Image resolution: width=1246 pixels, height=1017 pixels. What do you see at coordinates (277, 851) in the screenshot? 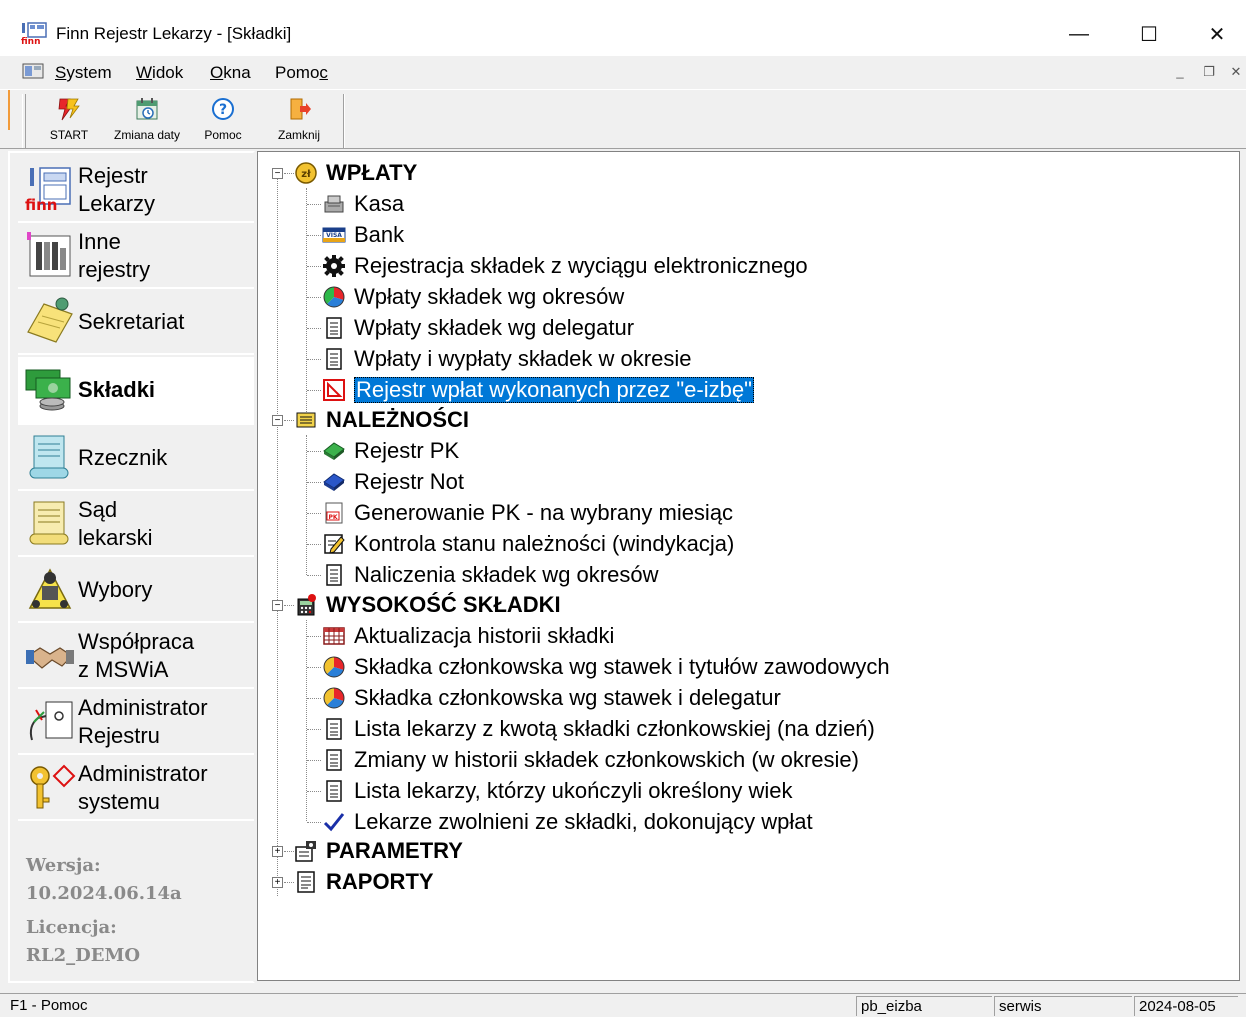
I see `expander-parametry: +` at bounding box center [277, 851].